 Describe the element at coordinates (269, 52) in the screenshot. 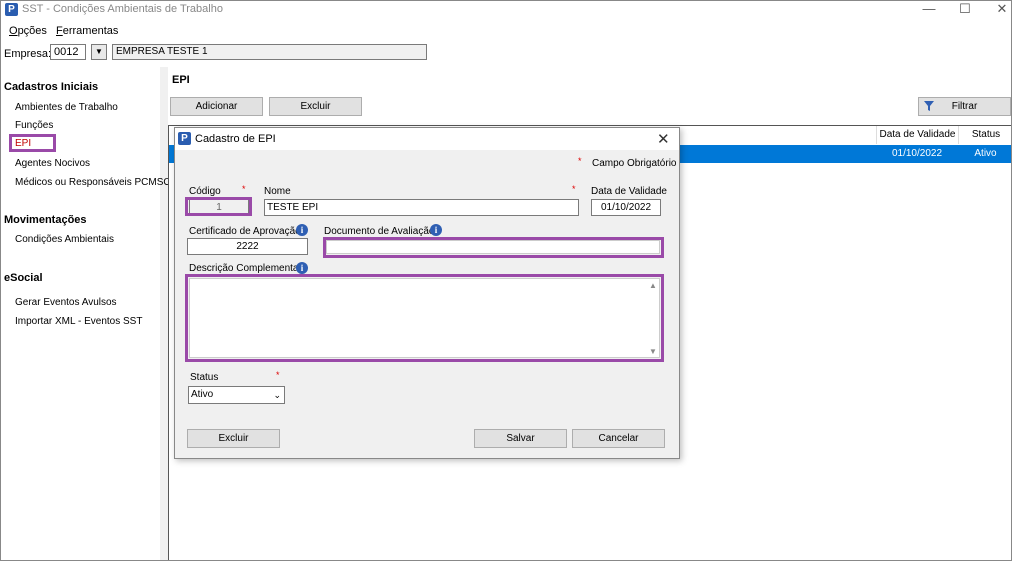

I see `empresa-name-field: EMPRESA TESTE 1` at that location.